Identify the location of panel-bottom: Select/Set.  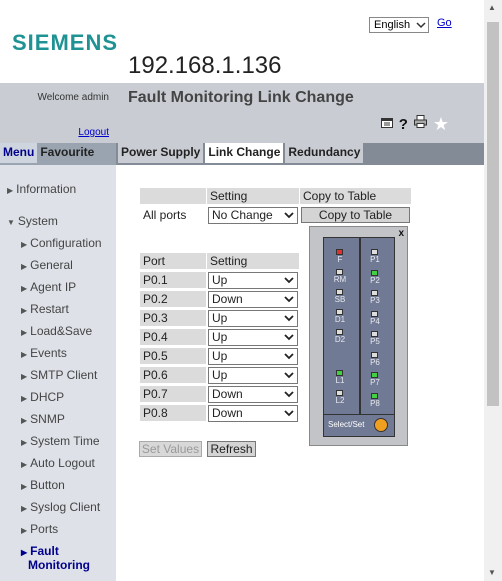
(359, 425).